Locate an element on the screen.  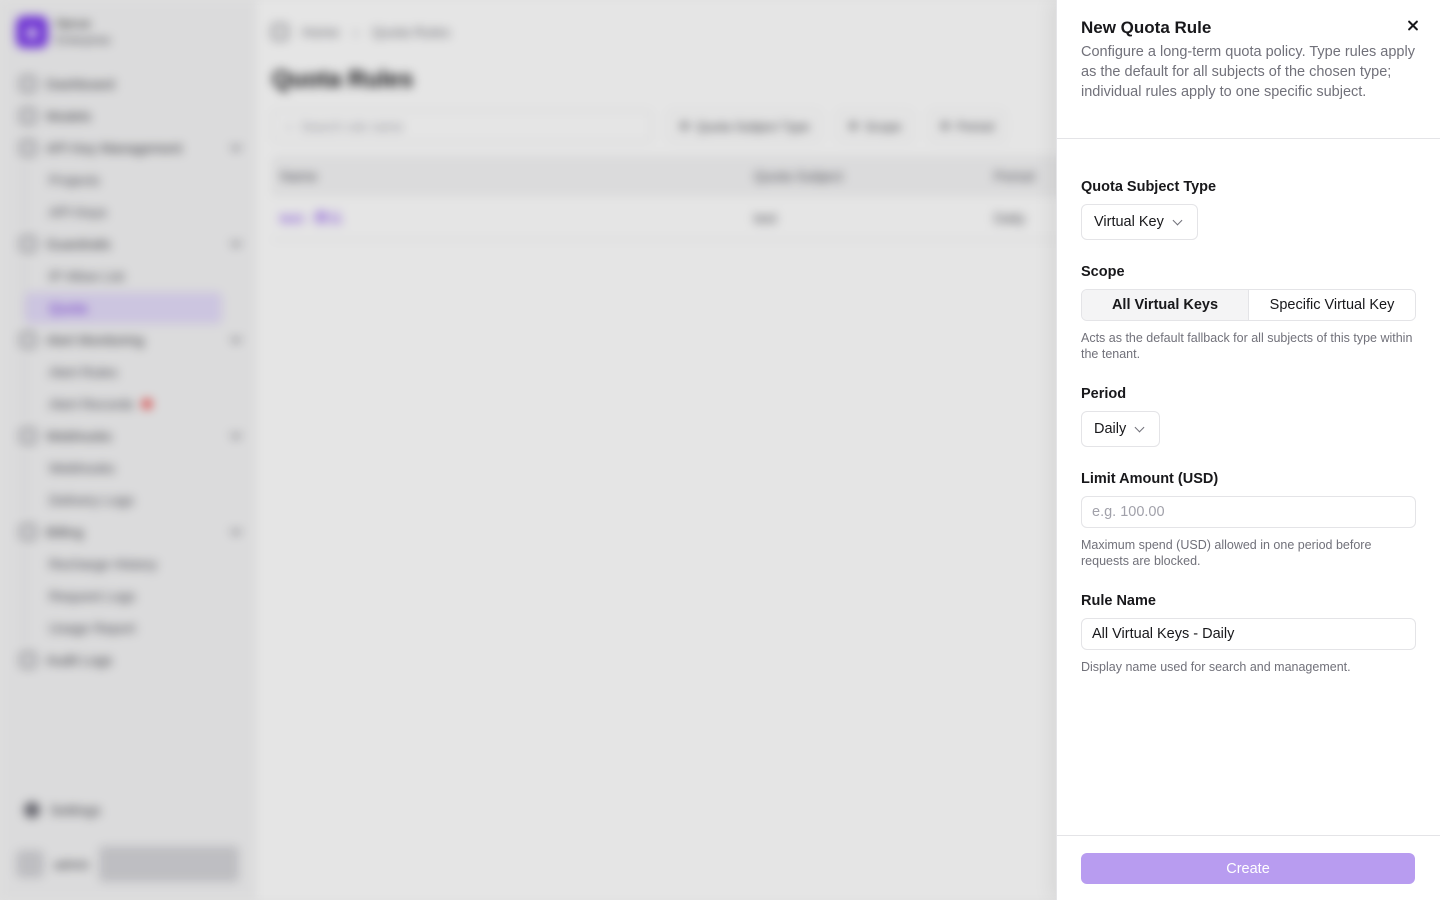
scope-toggle: All Virtual Keys Specific Virtual Key is located at coordinates (1248, 305).